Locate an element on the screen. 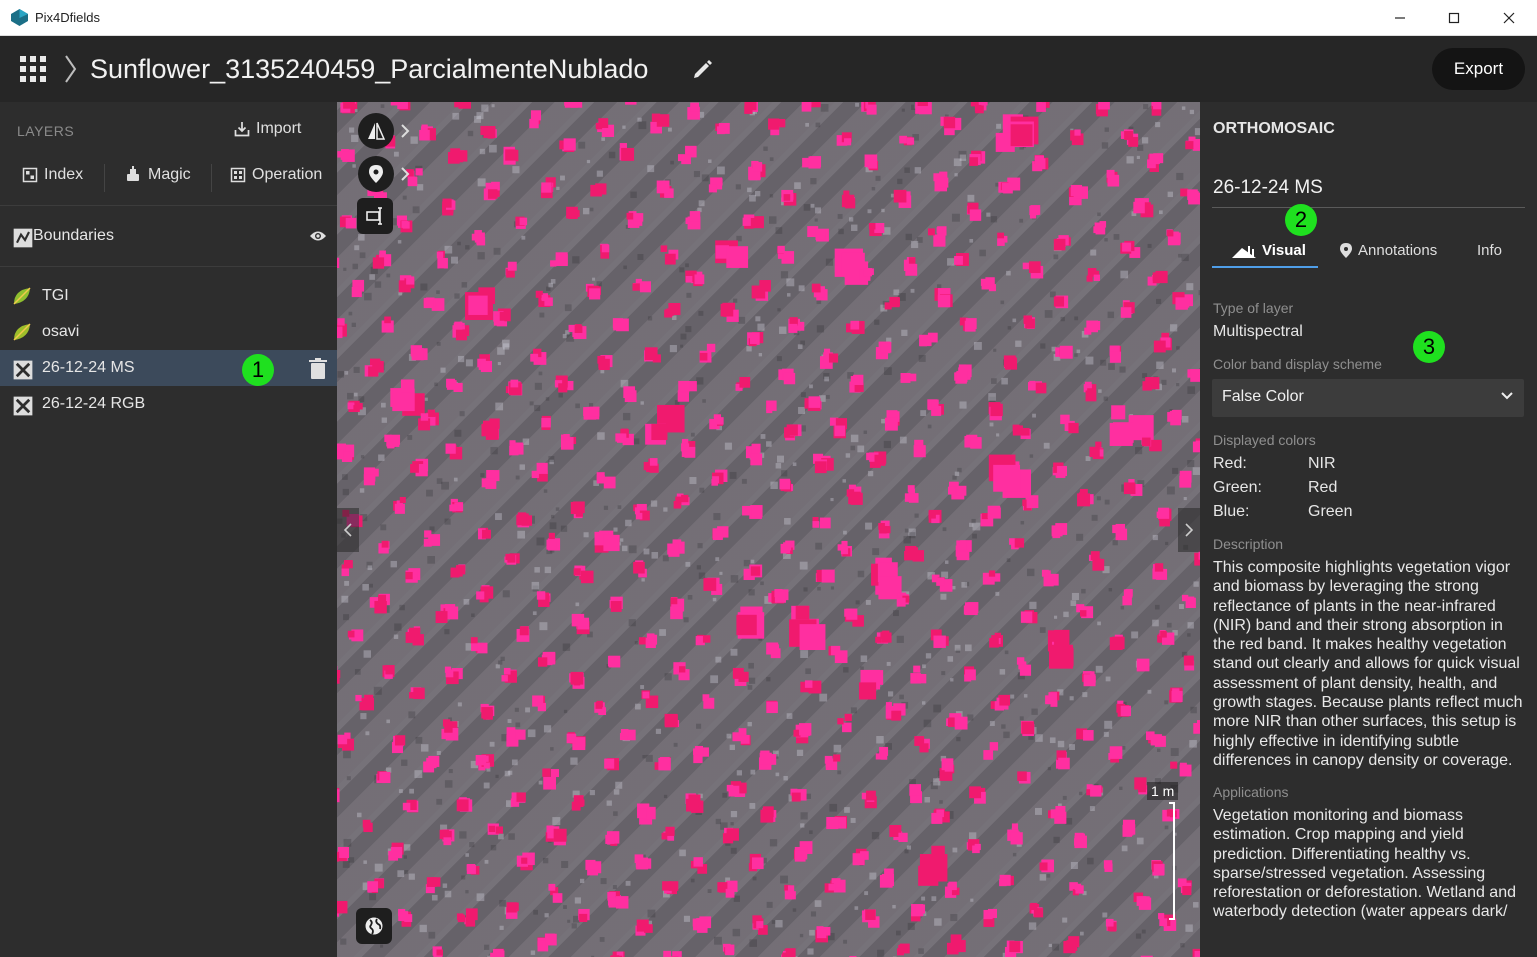  color-scheme-value: False Color is located at coordinates (1263, 396).